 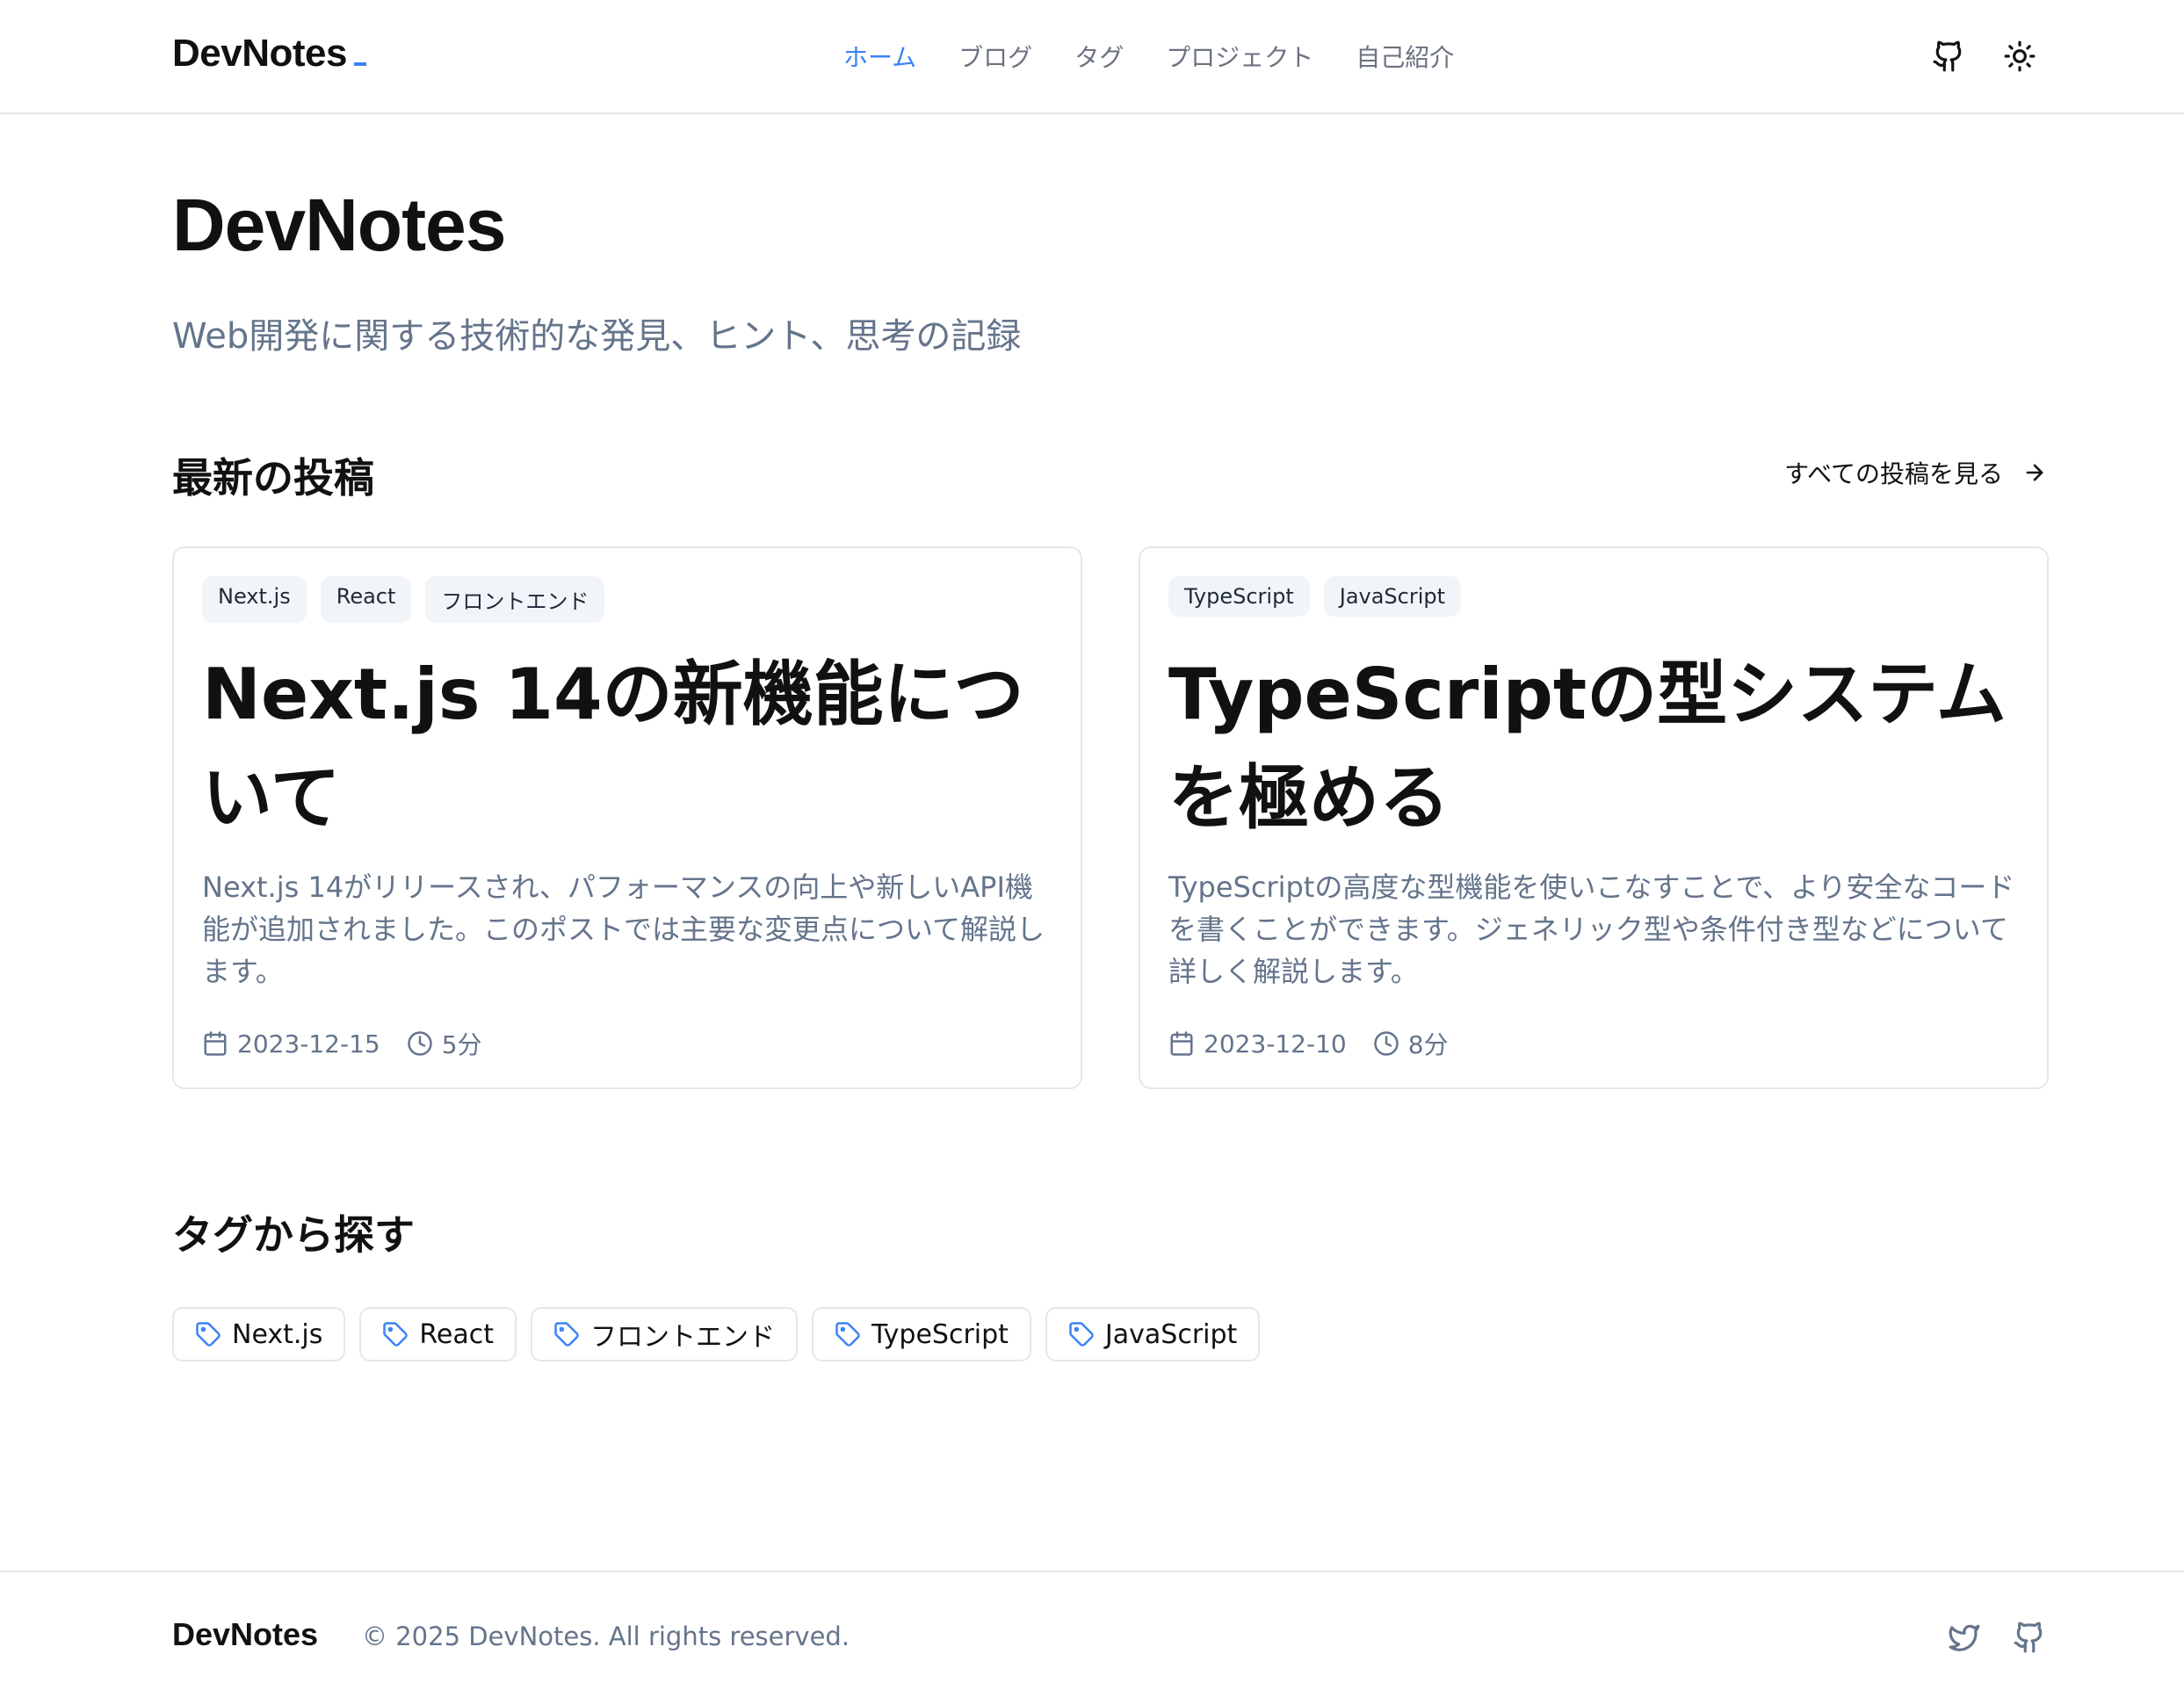 I want to click on sun-icon, so click(x=2020, y=56).